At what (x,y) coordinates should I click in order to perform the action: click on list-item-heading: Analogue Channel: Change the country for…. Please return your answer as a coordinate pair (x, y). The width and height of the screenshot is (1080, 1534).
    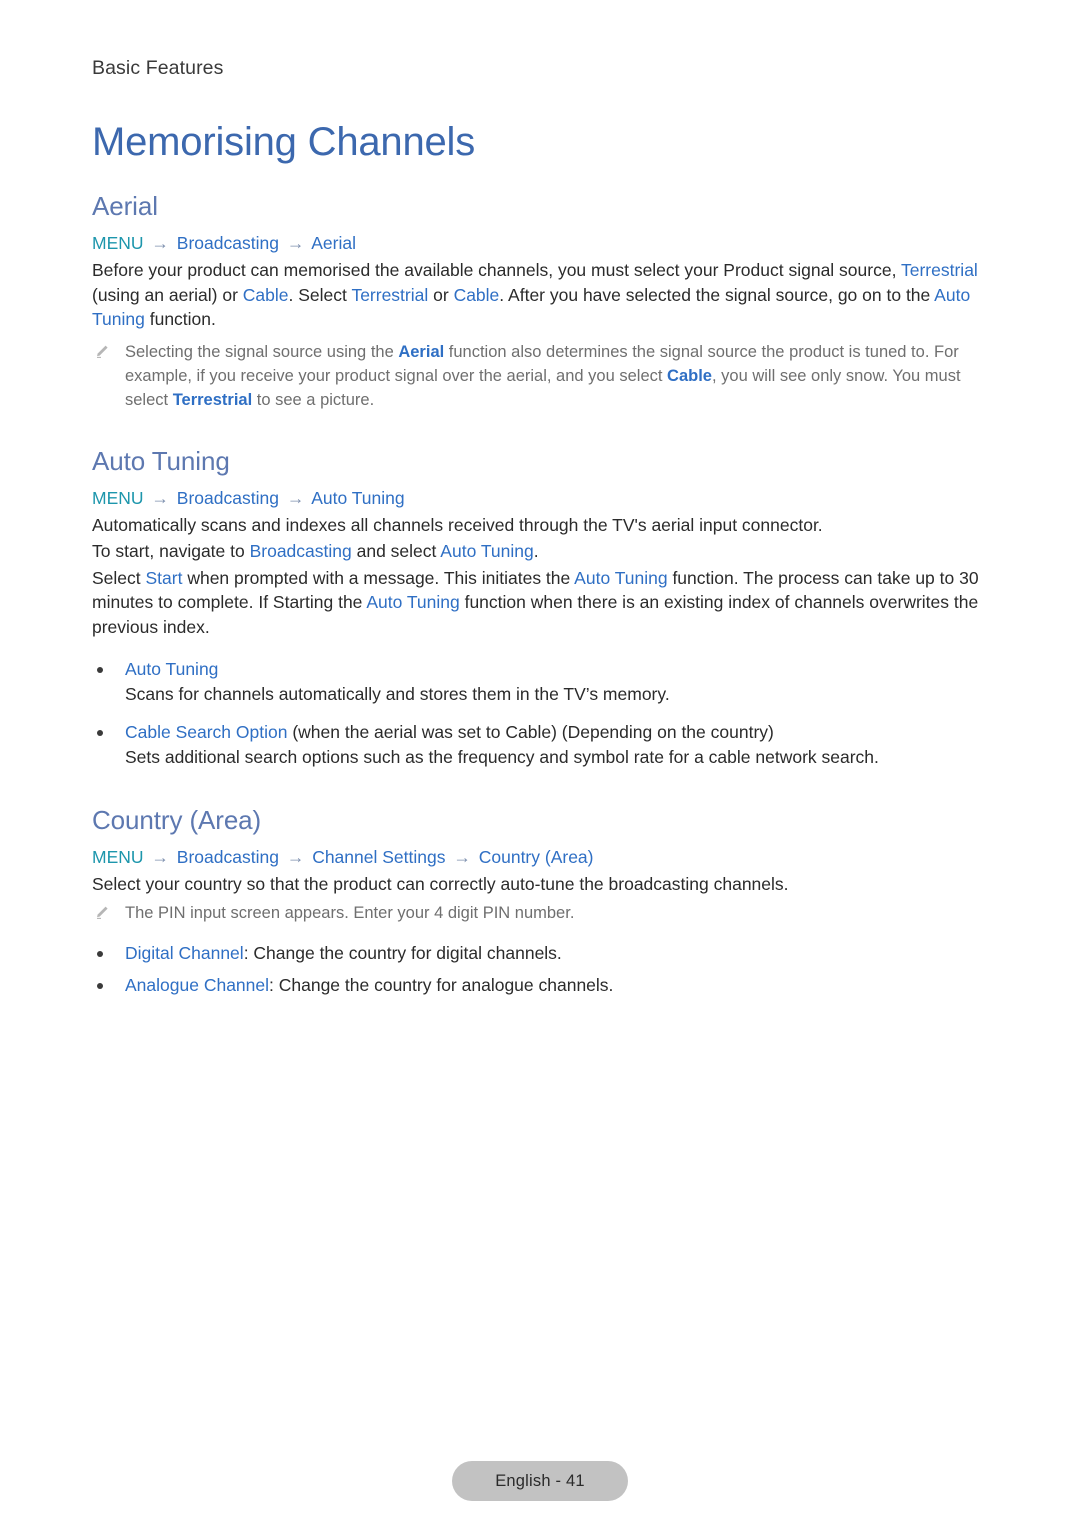
    Looking at the image, I should click on (558, 985).